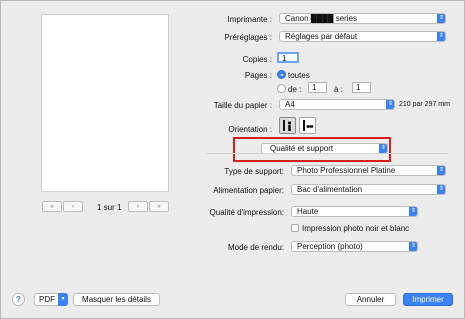  What do you see at coordinates (109, 207) in the screenshot?
I see `page-indicator: 1 sur 1` at bounding box center [109, 207].